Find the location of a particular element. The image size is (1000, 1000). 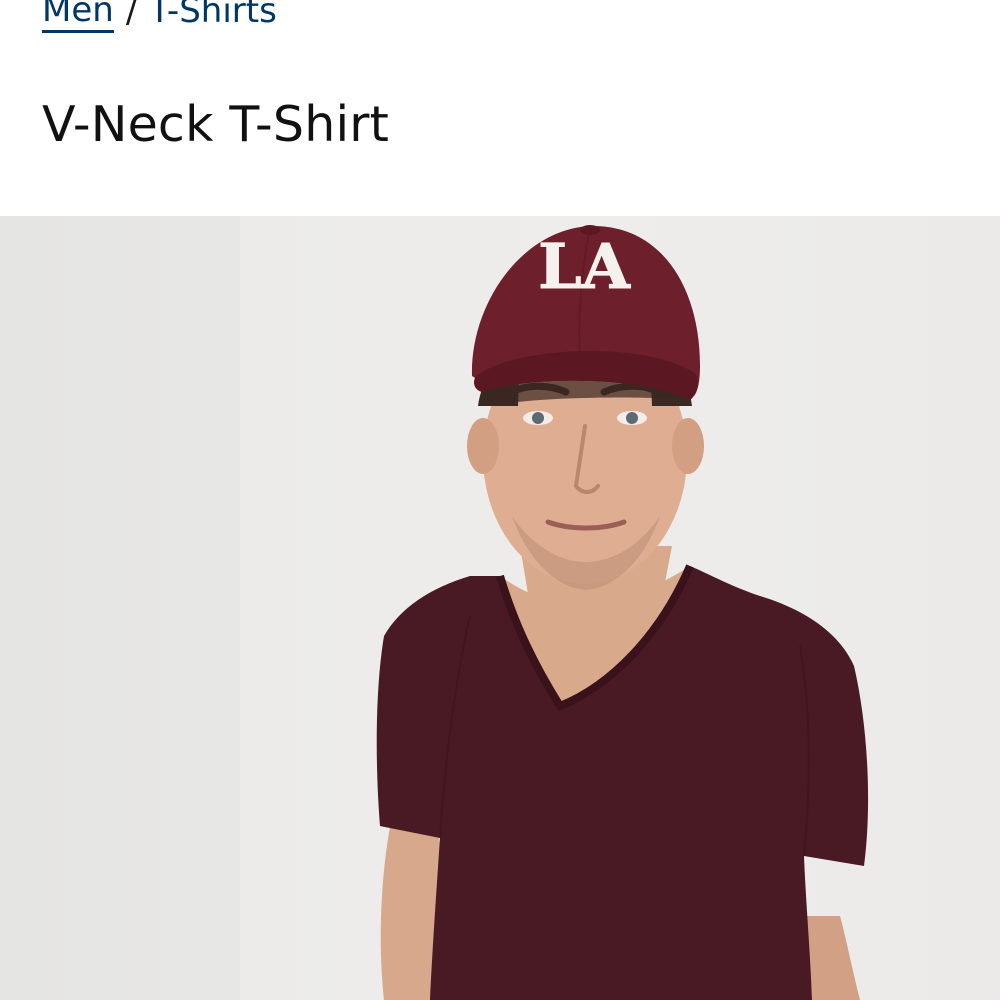

breadcrumb-link-t-shirts: T-Shirts is located at coordinates (213, 15).